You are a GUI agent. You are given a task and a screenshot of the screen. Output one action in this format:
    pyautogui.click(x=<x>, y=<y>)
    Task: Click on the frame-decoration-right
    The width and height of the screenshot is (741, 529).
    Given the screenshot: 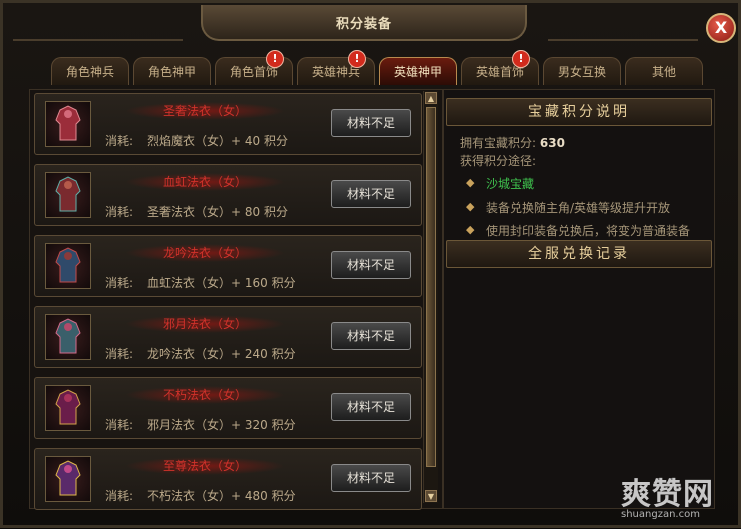 What is the action you would take?
    pyautogui.click(x=623, y=25)
    